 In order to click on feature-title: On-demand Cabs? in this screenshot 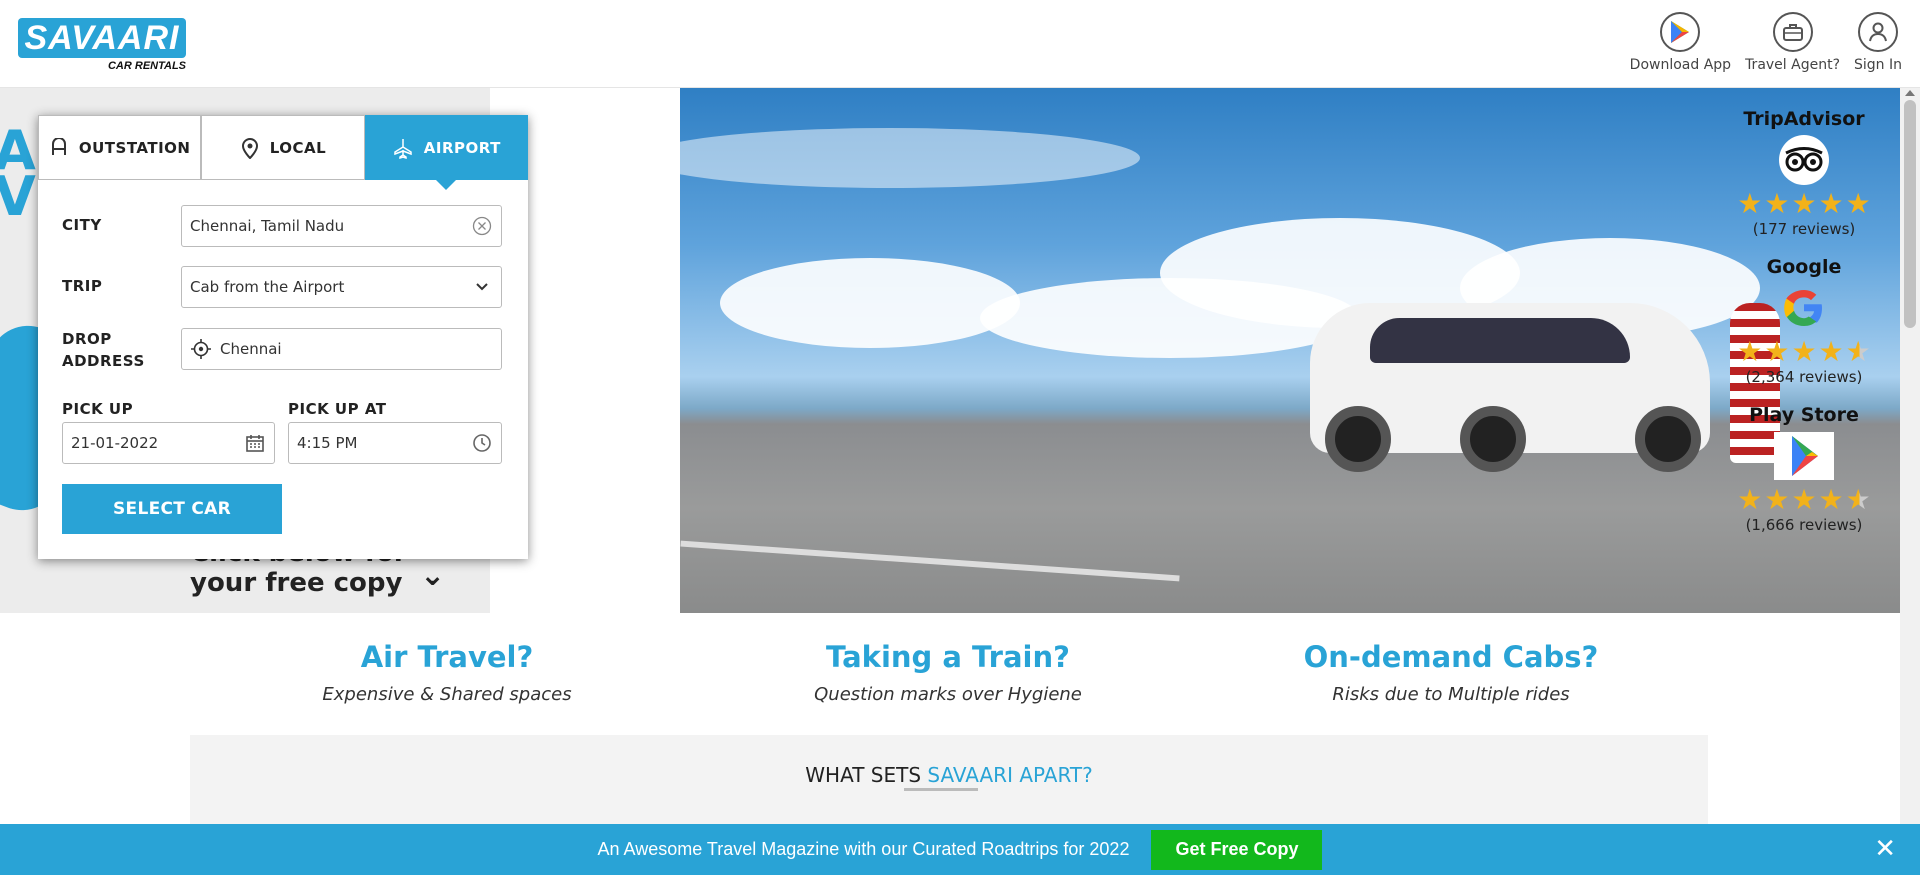, I will do `click(1451, 657)`.